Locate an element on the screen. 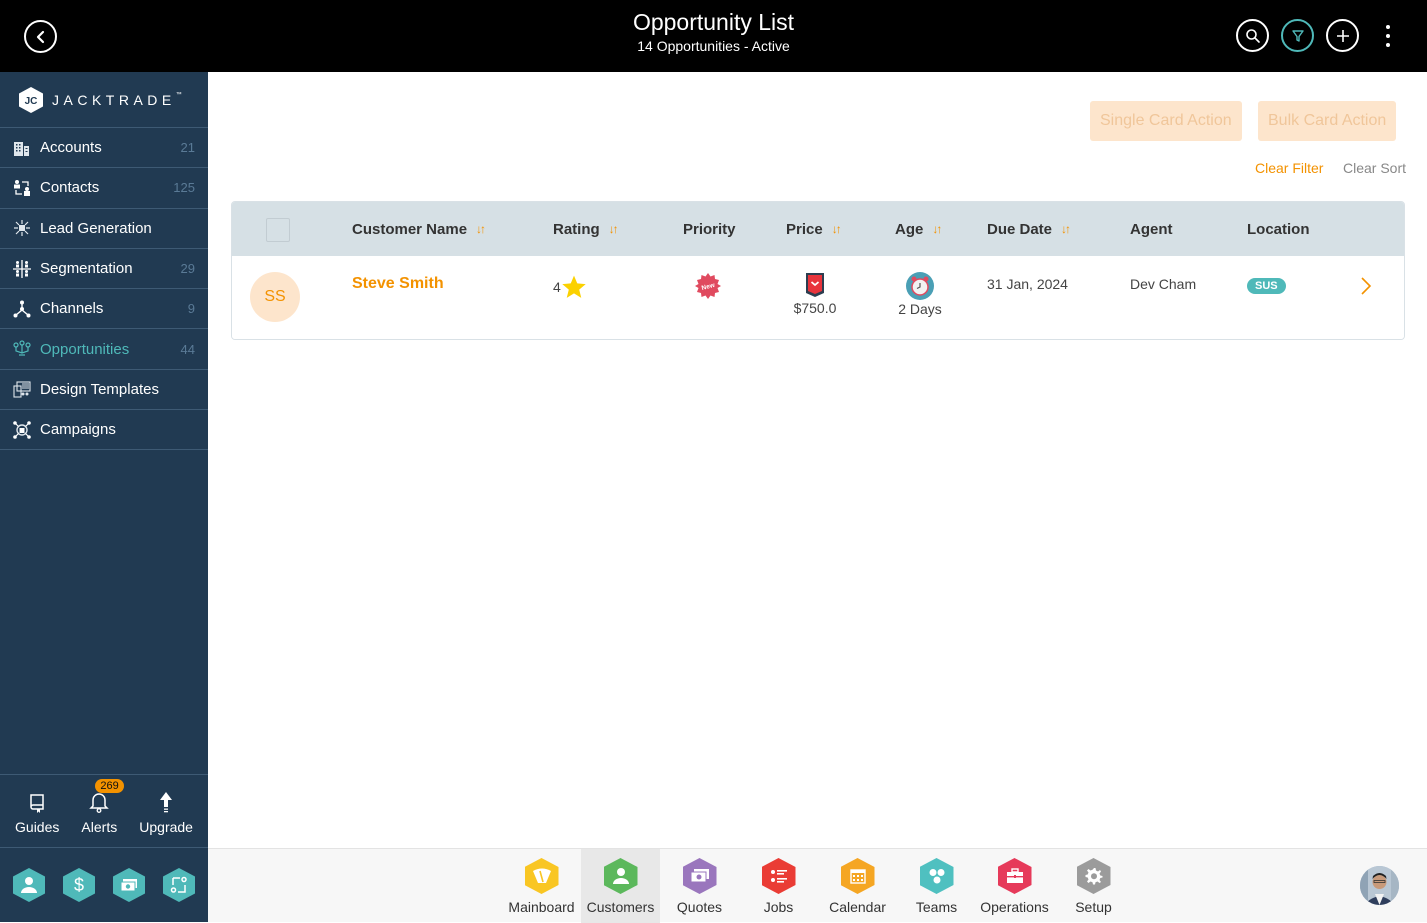  app-tab-label: Mainboard is located at coordinates (541, 907).